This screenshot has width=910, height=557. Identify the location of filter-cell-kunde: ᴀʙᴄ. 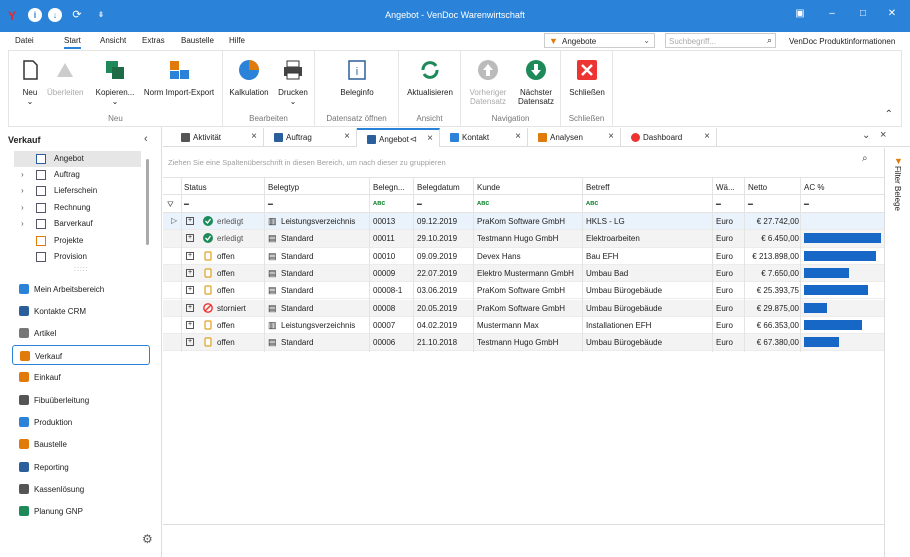
(483, 203).